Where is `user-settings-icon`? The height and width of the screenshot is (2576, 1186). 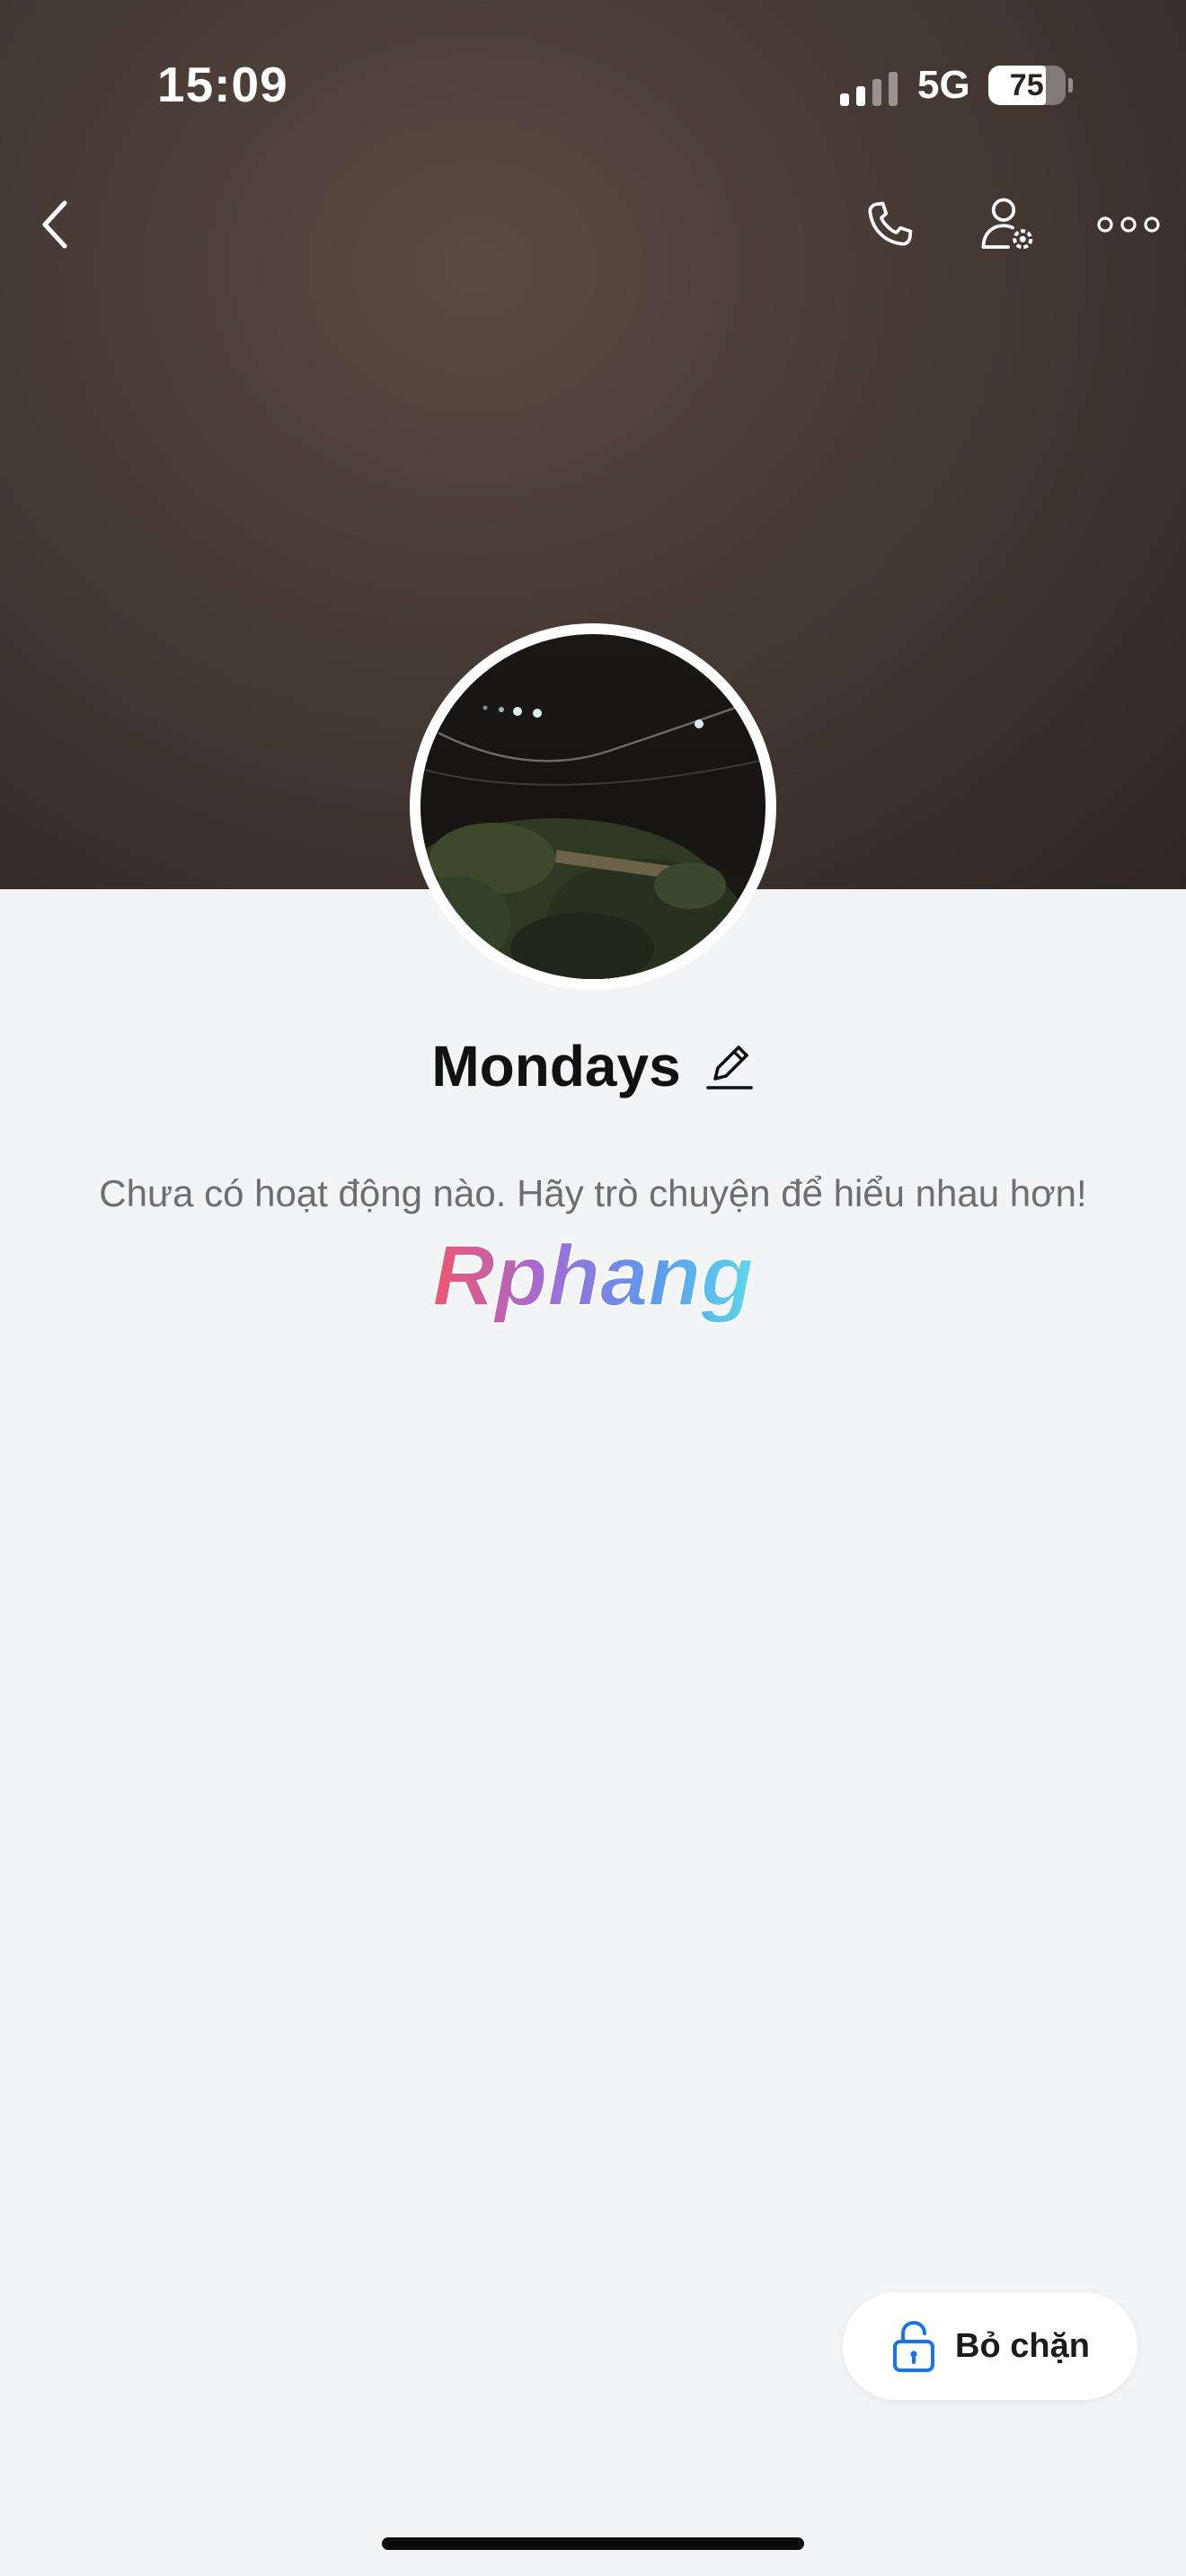
user-settings-icon is located at coordinates (1007, 224).